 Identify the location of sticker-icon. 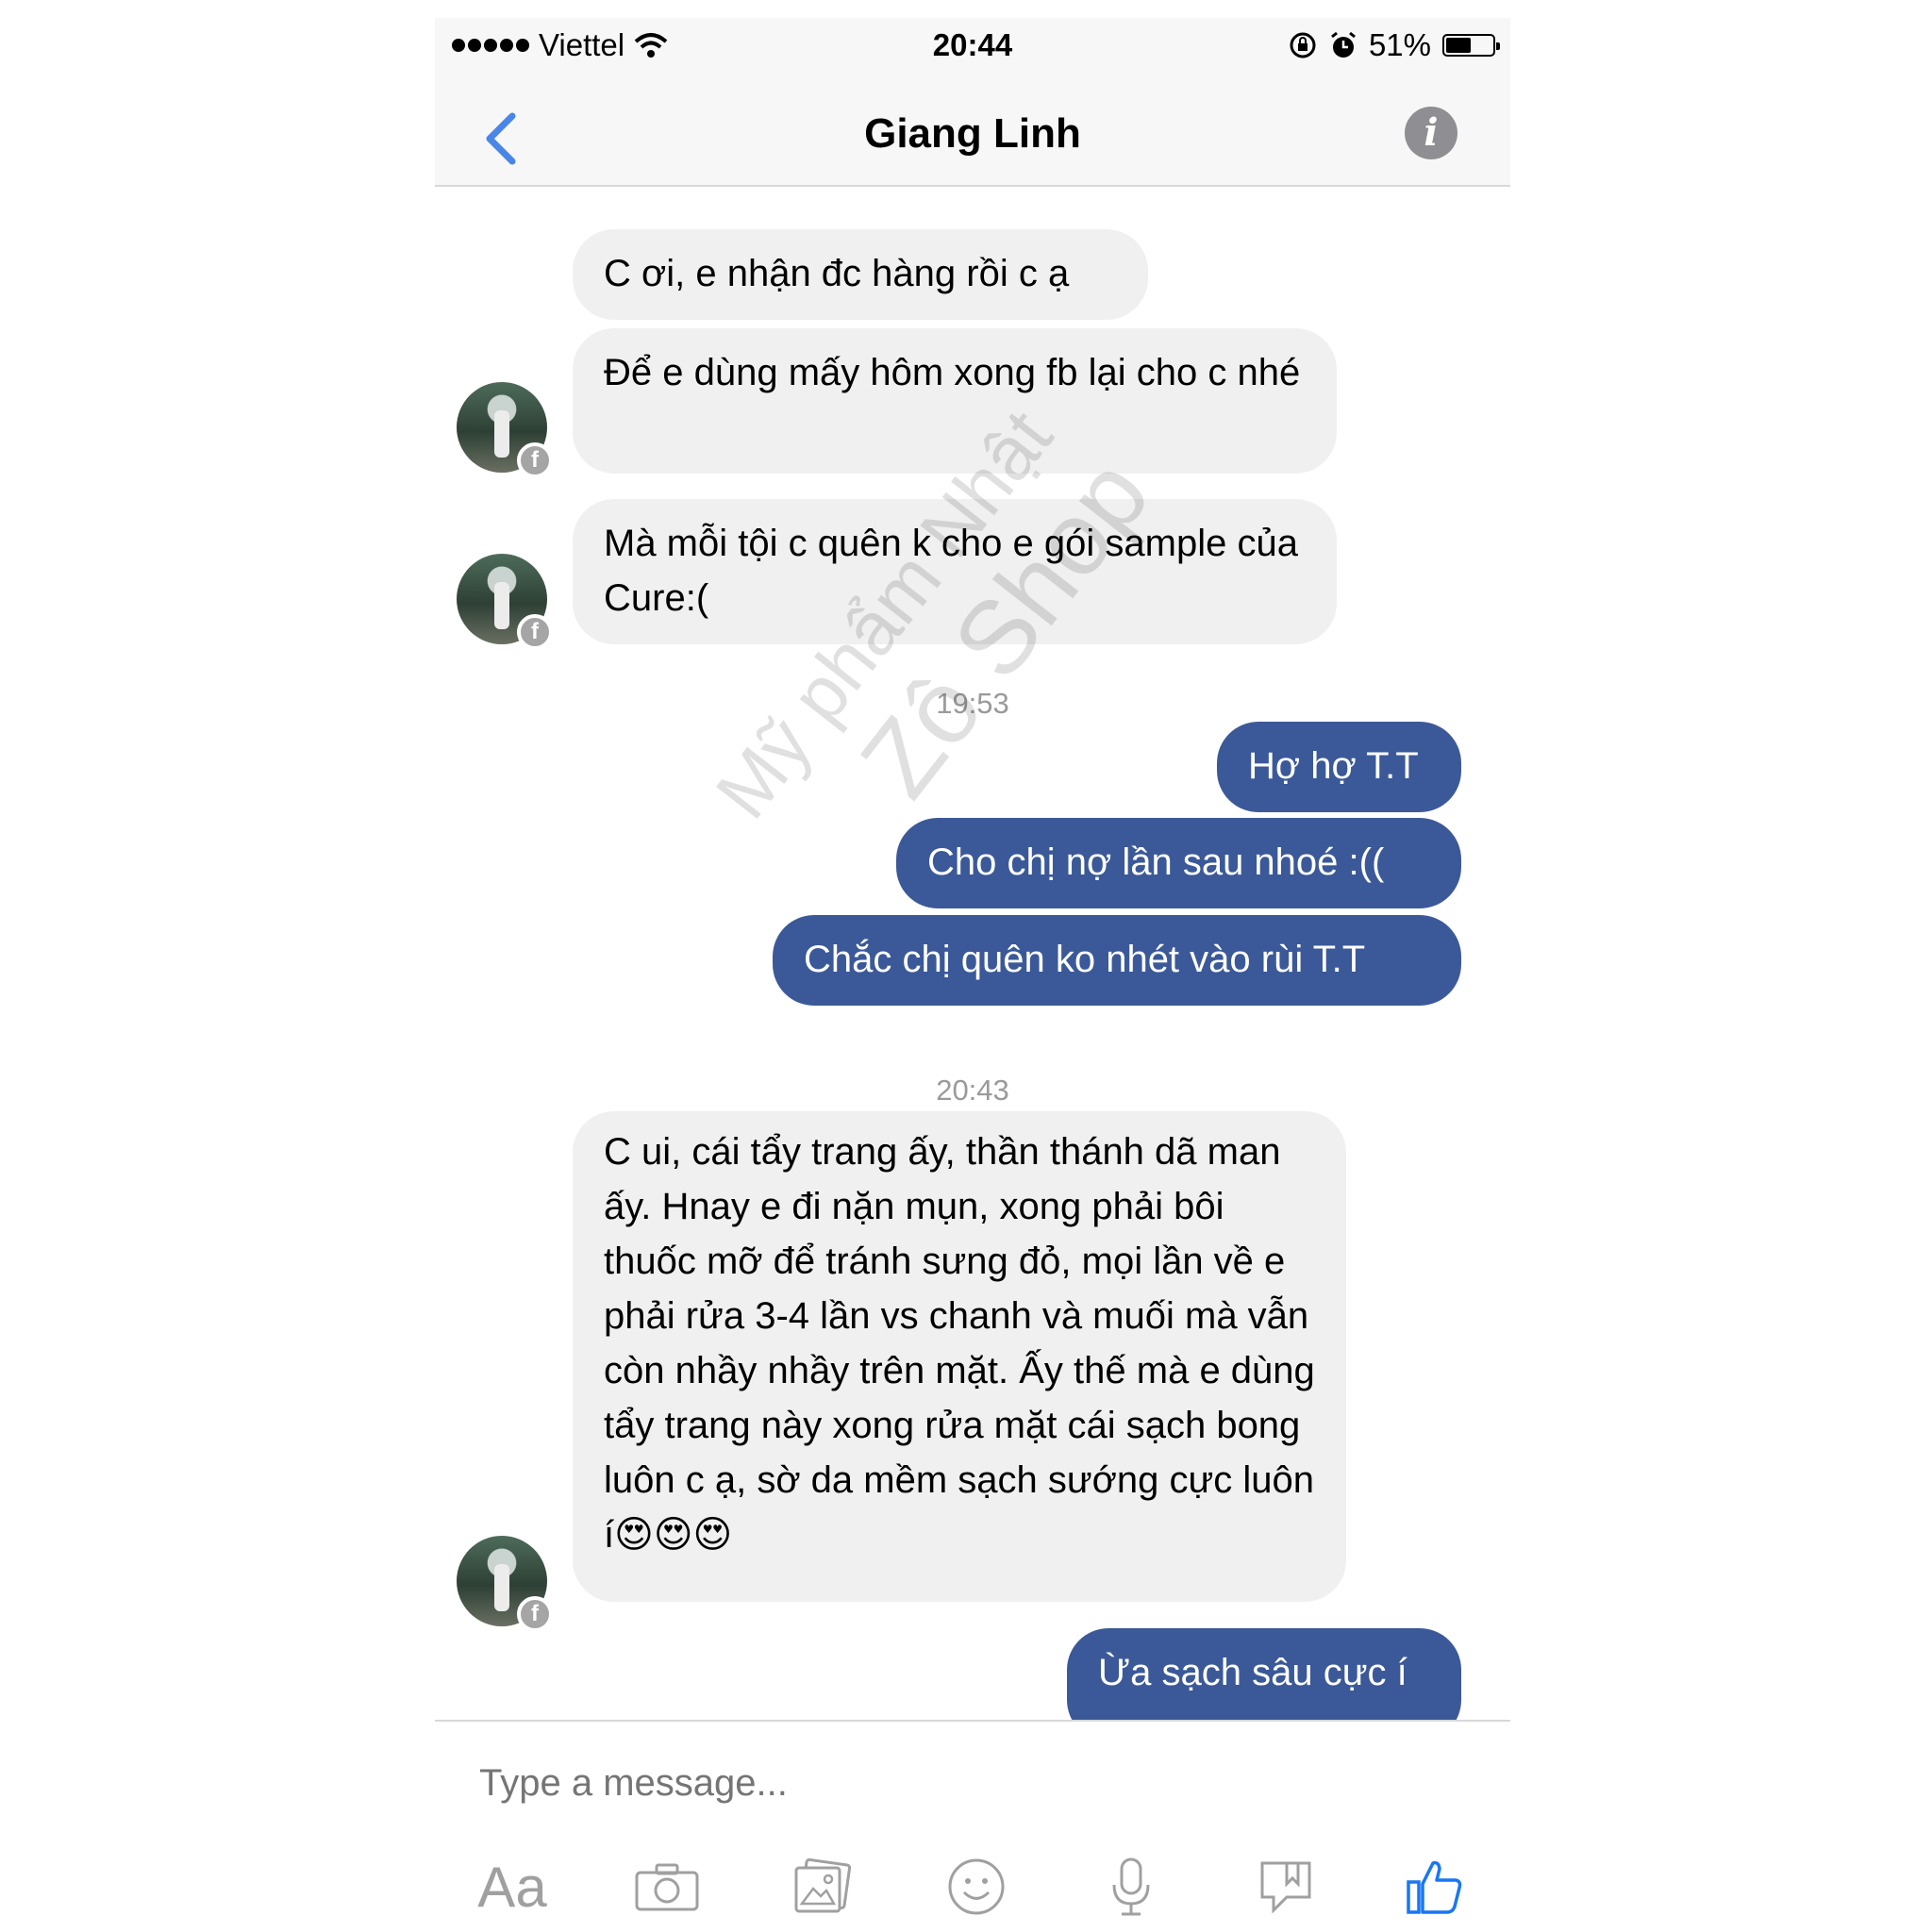
(1286, 1887).